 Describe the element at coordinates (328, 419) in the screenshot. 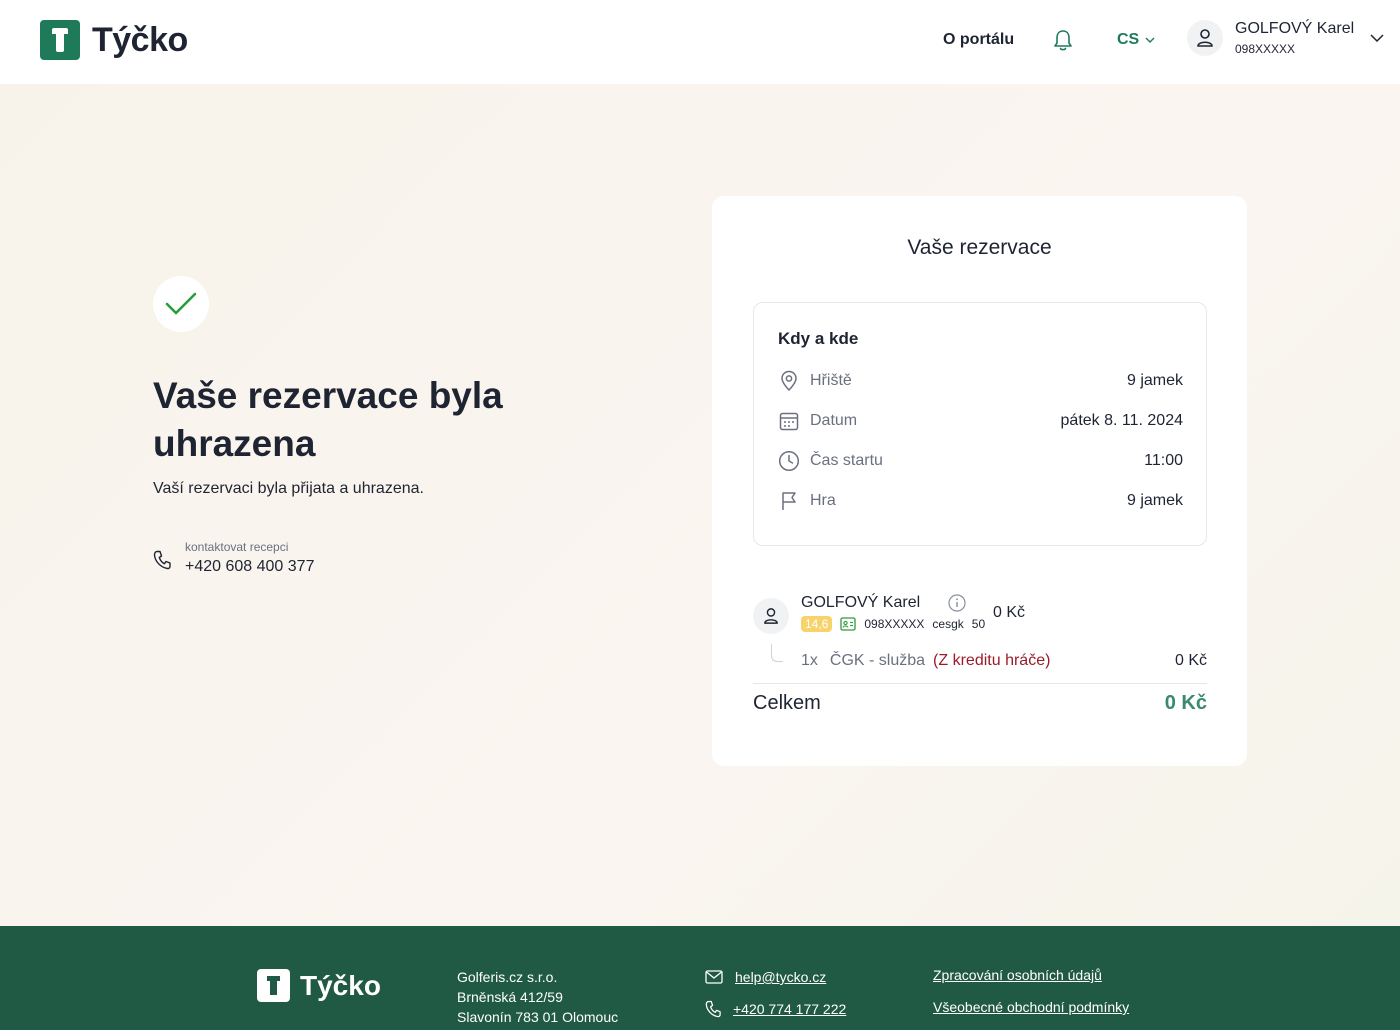

I see `page-title: Vaše rezervace byla uhrazena` at that location.